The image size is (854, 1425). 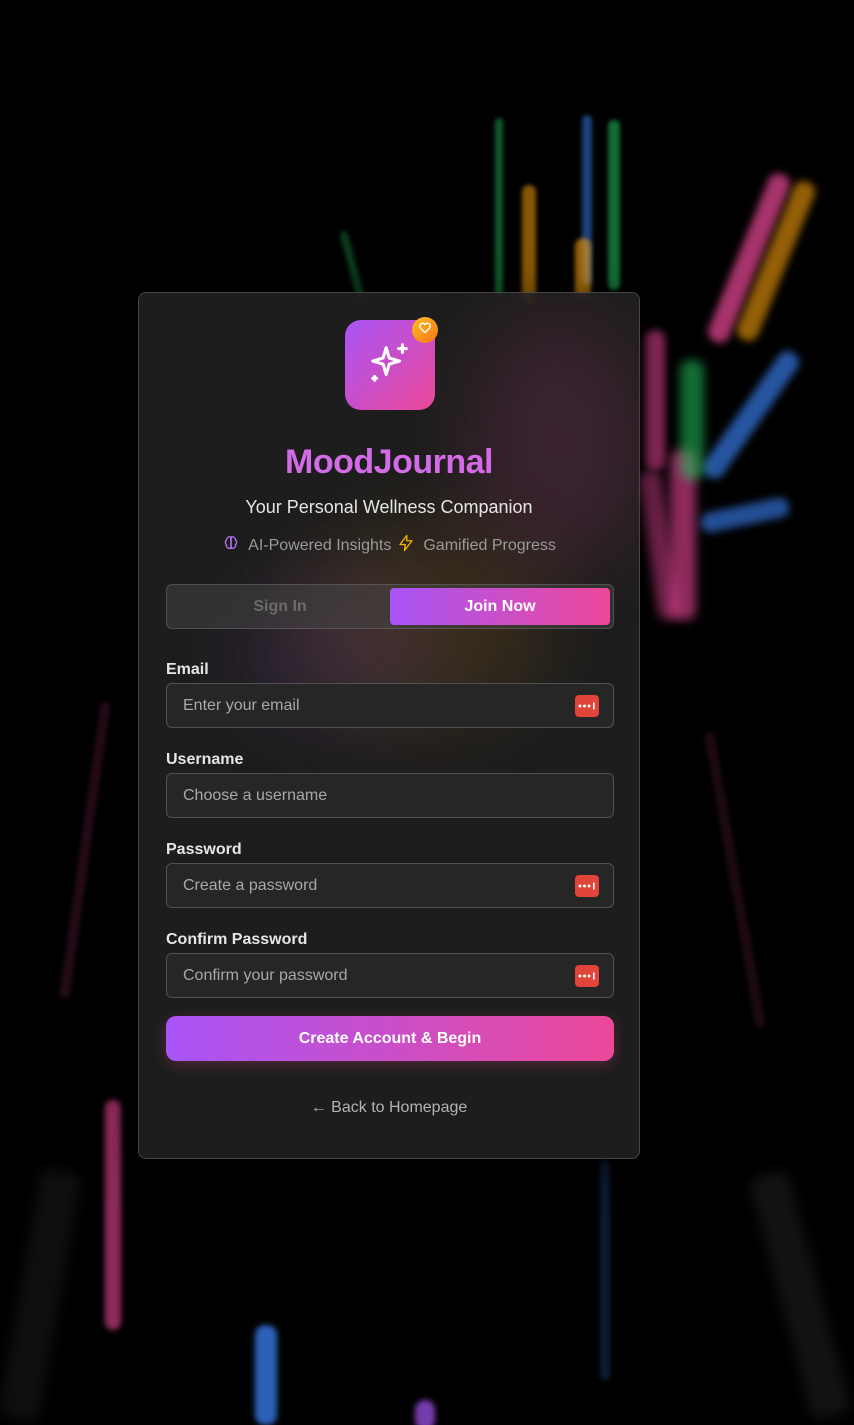 What do you see at coordinates (280, 606) in the screenshot?
I see `tab-sign-in: Sign In` at bounding box center [280, 606].